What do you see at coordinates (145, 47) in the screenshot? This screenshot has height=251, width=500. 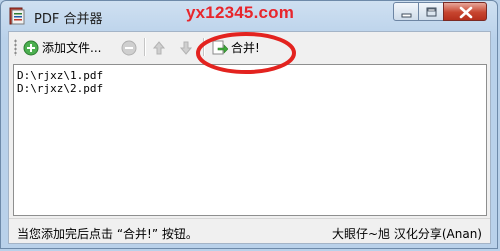 I see `toolbar-separator` at bounding box center [145, 47].